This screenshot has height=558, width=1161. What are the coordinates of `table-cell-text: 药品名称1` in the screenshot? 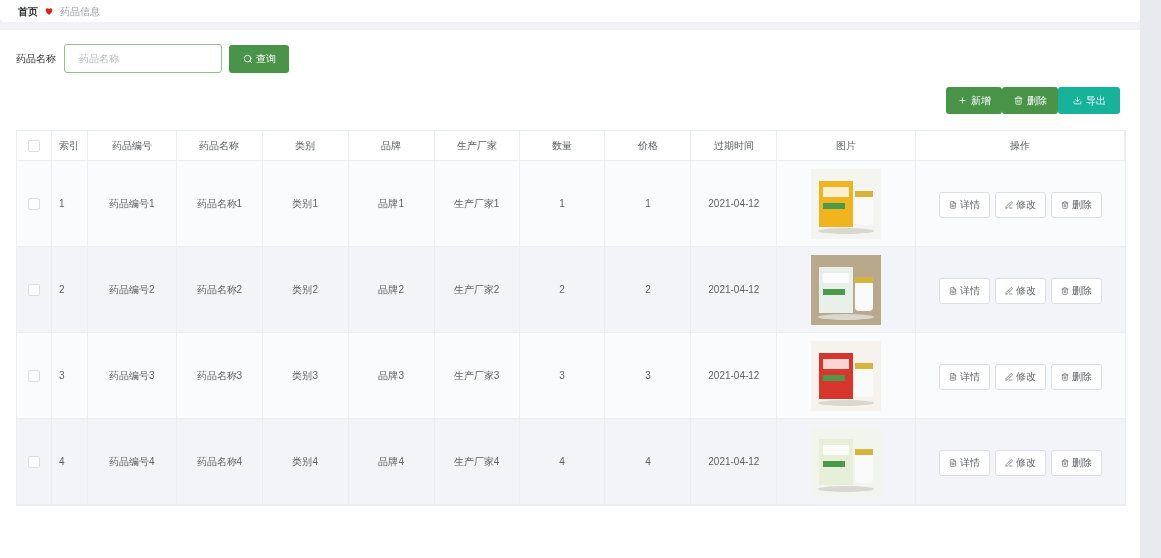 It's located at (219, 204).